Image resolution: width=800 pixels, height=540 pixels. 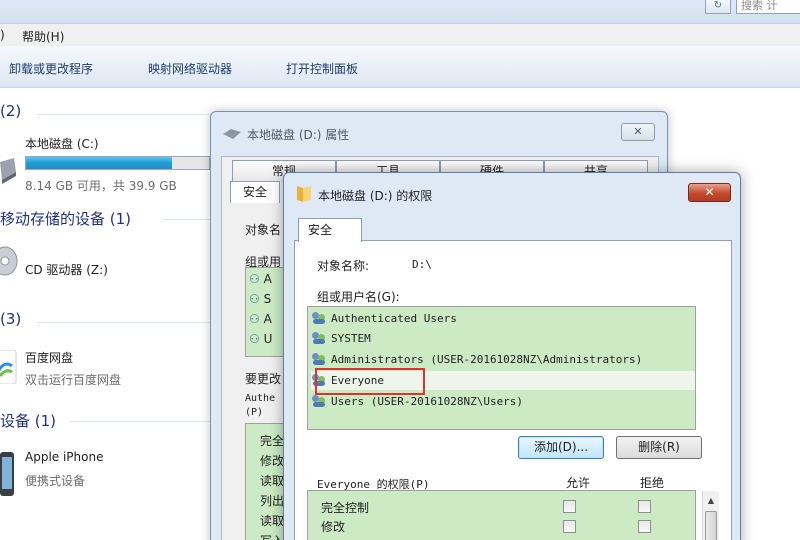 What do you see at coordinates (66, 219) in the screenshot?
I see `group-title-removable: 移动存储的设备 (1)` at bounding box center [66, 219].